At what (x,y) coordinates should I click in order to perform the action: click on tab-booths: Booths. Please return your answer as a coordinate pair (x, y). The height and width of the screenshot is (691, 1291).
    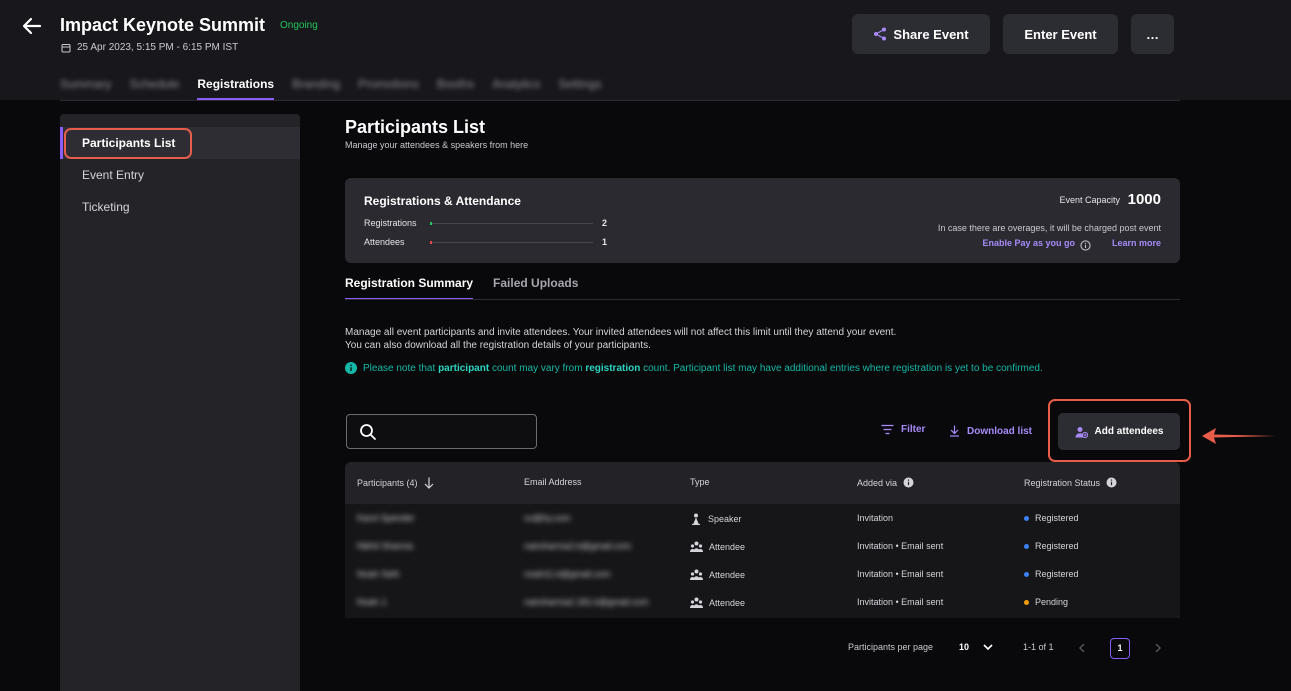
    Looking at the image, I should click on (455, 86).